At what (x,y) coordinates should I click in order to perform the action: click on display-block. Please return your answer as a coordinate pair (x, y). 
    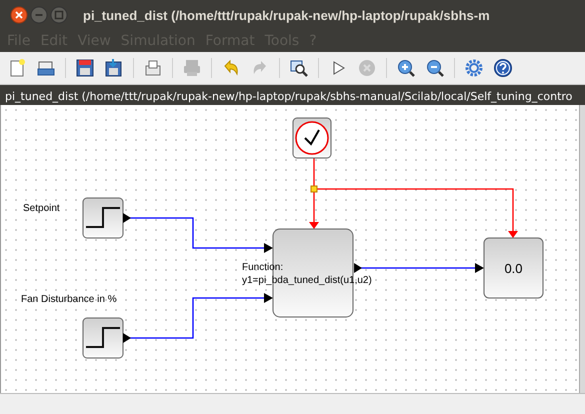
    Looking at the image, I should click on (514, 268).